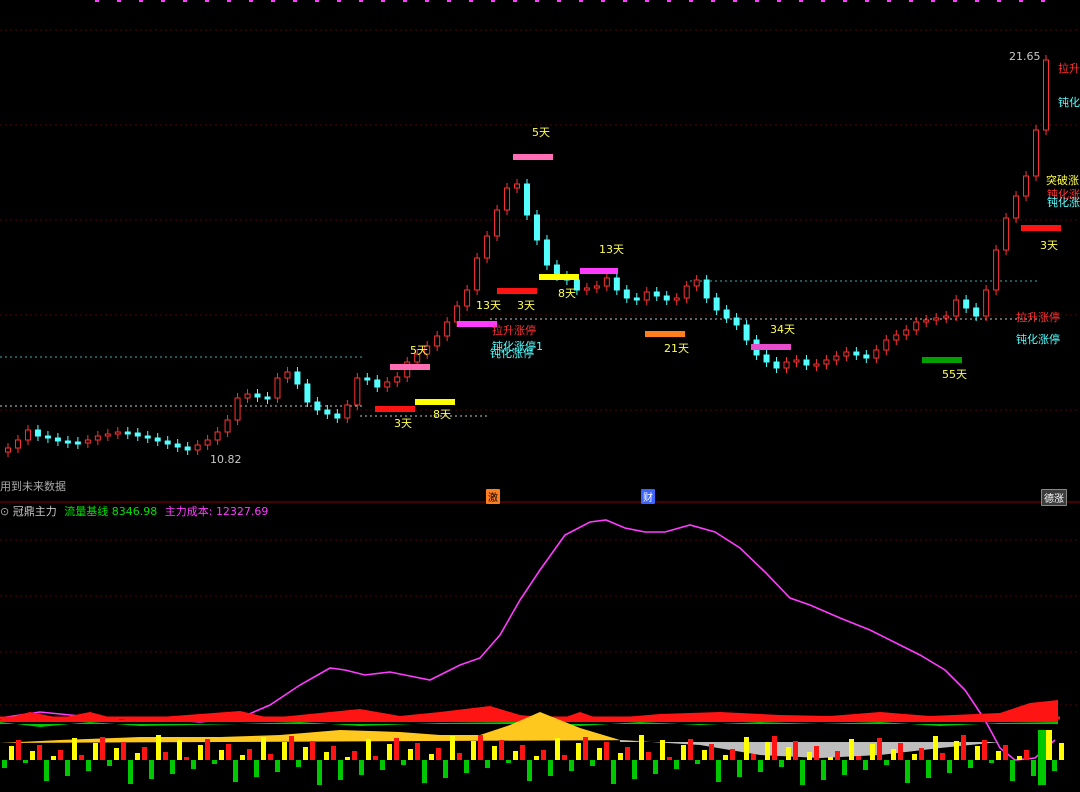 This screenshot has height=792, width=1080. I want to click on indicator-name: 冠鼎主力, so click(35, 511).